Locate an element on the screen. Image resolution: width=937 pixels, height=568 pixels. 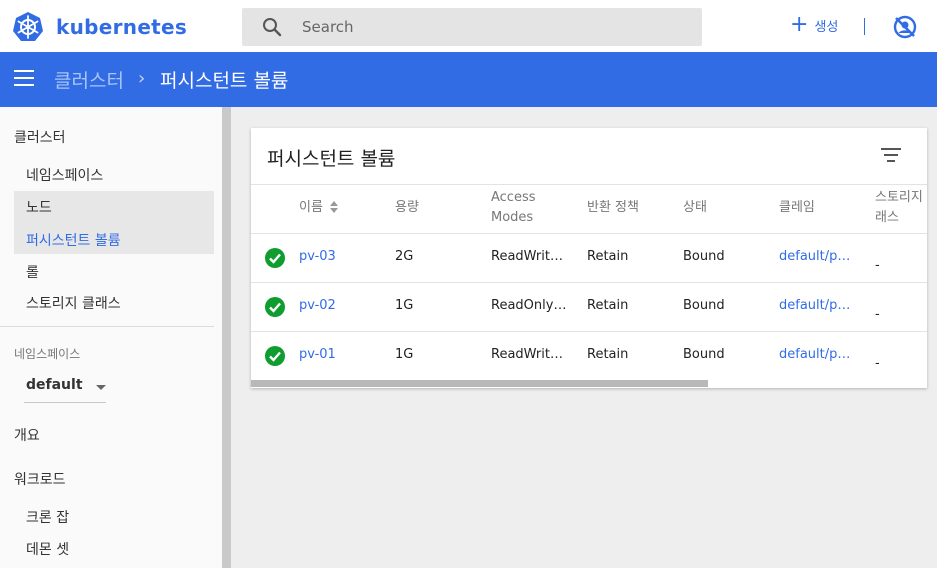
search-icon is located at coordinates (272, 27).